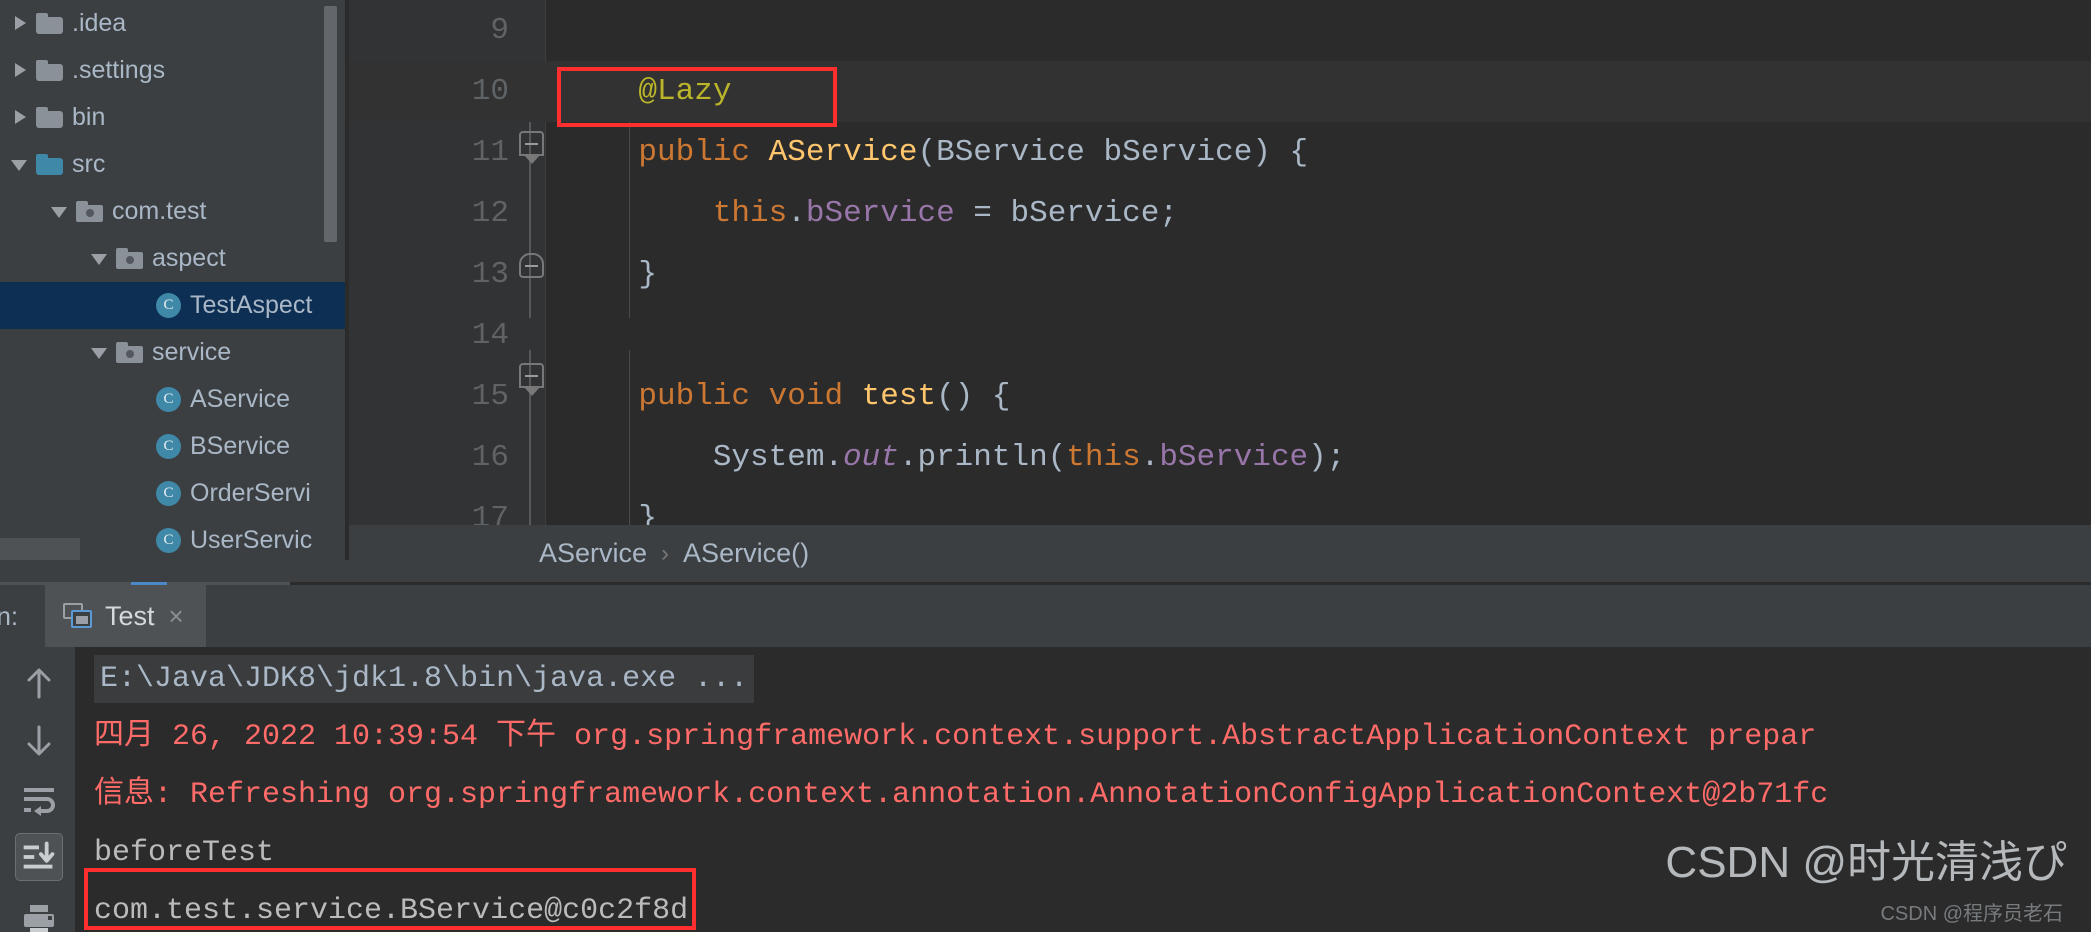 The image size is (2091, 932). What do you see at coordinates (703, 152) in the screenshot?
I see `code-token: public` at bounding box center [703, 152].